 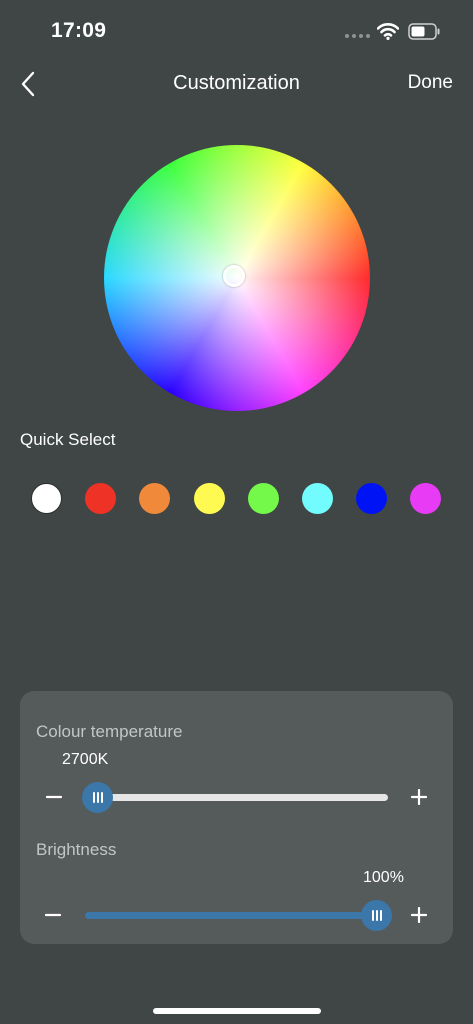 What do you see at coordinates (85, 759) in the screenshot?
I see `colour-temperature-value: 2700K` at bounding box center [85, 759].